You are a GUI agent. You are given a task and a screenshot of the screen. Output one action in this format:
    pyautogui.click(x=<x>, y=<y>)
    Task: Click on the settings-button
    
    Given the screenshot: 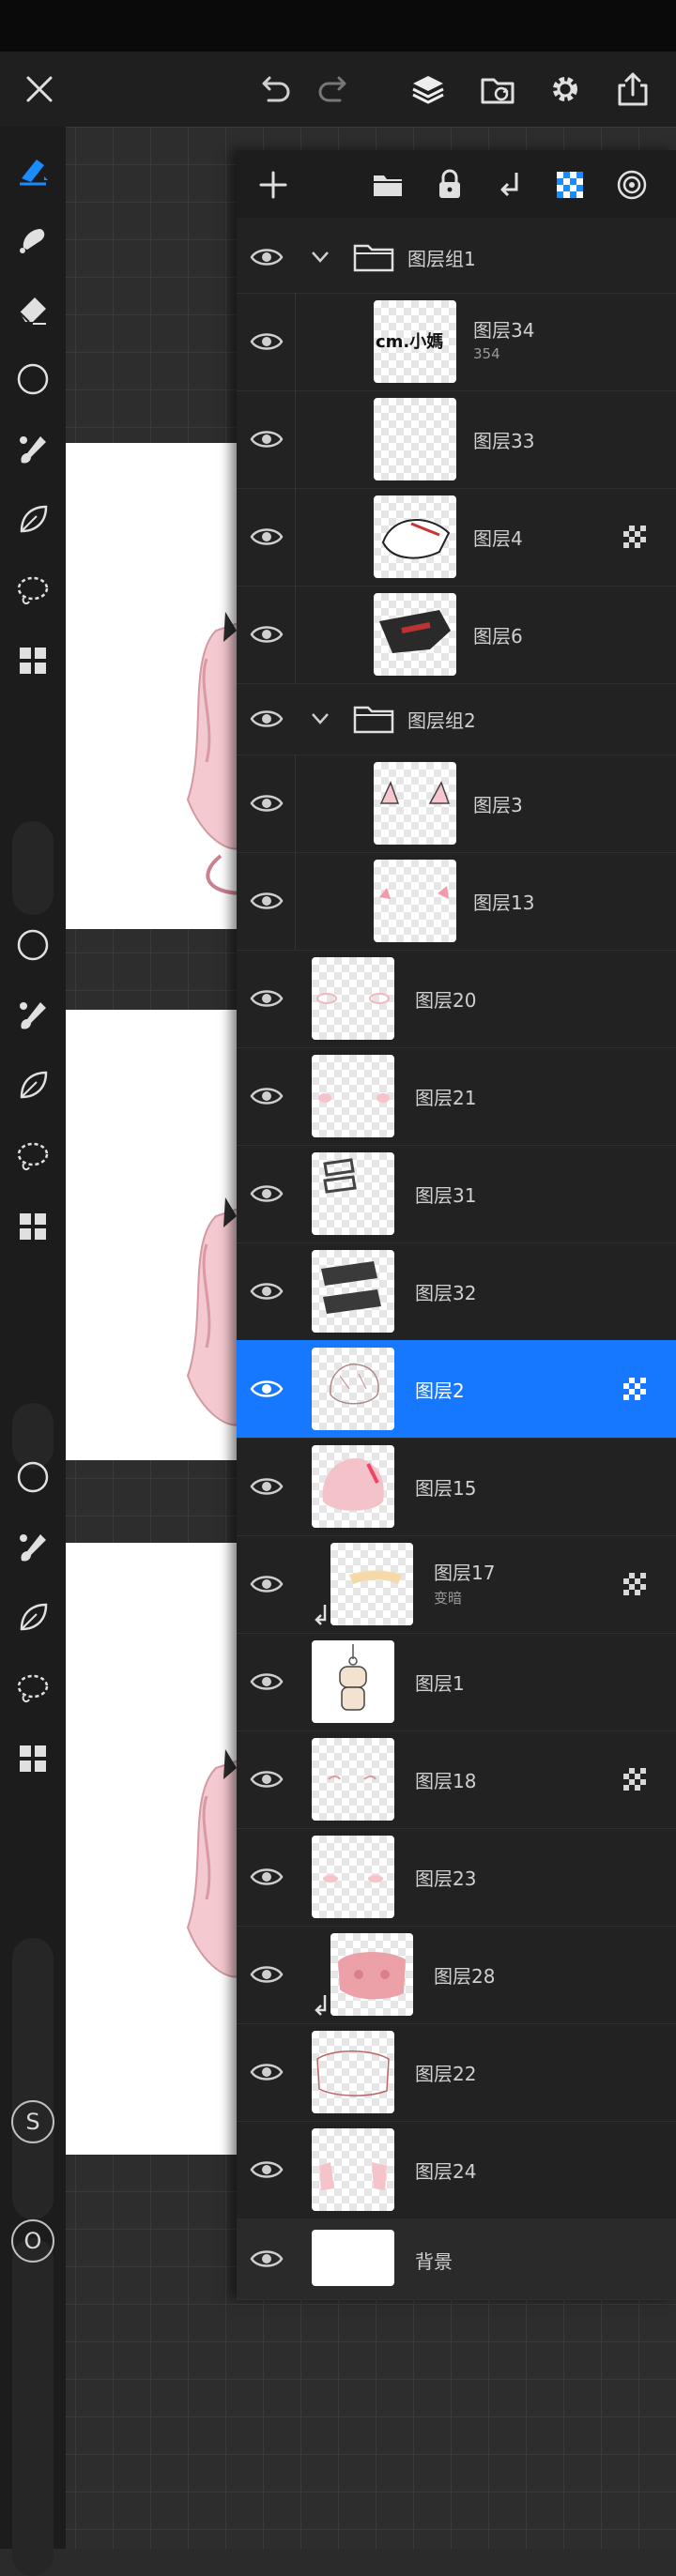 What is the action you would take?
    pyautogui.click(x=566, y=89)
    